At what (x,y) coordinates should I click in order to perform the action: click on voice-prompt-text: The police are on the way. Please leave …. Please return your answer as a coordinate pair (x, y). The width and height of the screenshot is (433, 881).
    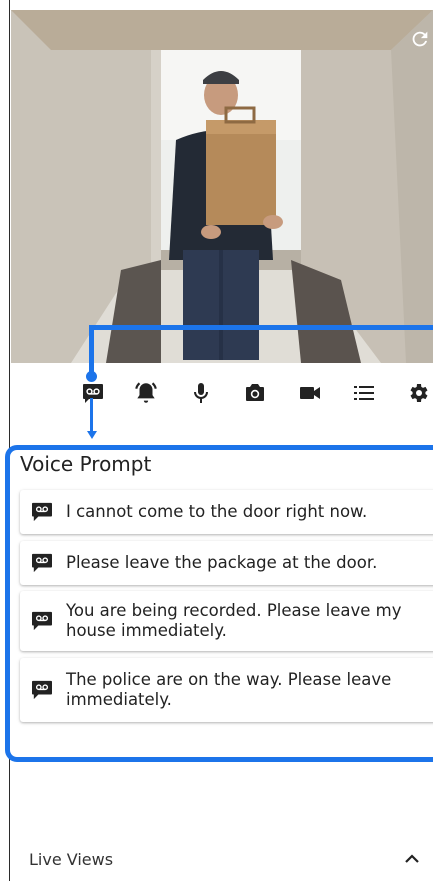
    Looking at the image, I should click on (229, 689).